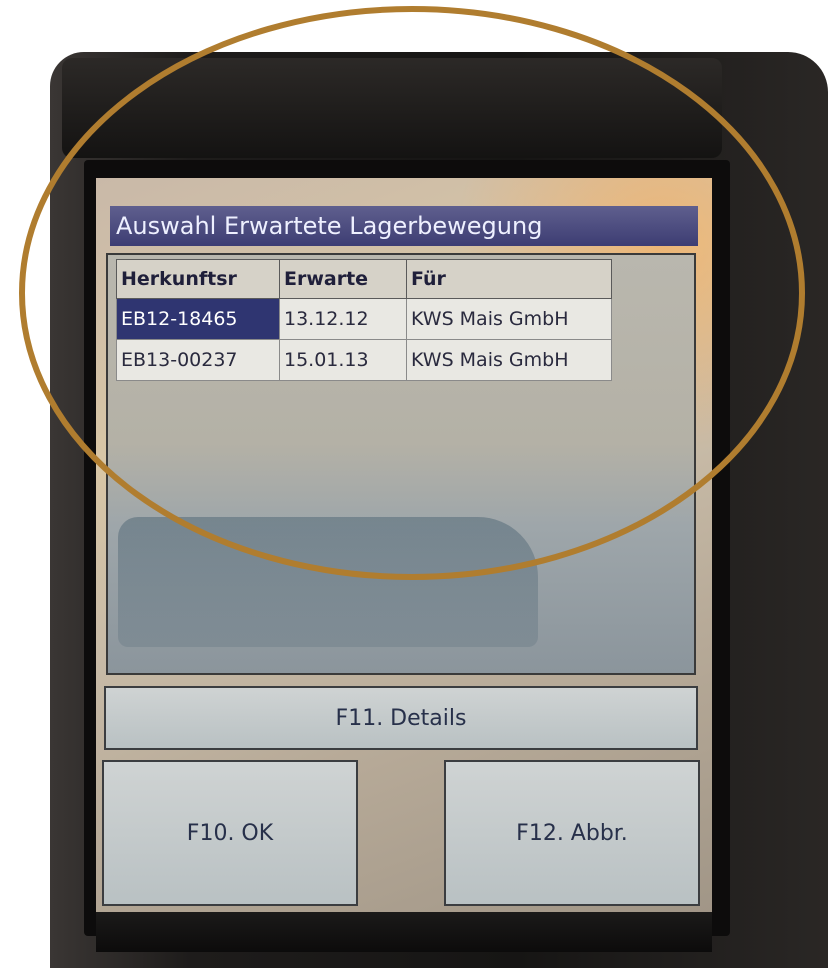 The width and height of the screenshot is (828, 968). What do you see at coordinates (198, 319) in the screenshot?
I see `cell-origin: EB12-18465` at bounding box center [198, 319].